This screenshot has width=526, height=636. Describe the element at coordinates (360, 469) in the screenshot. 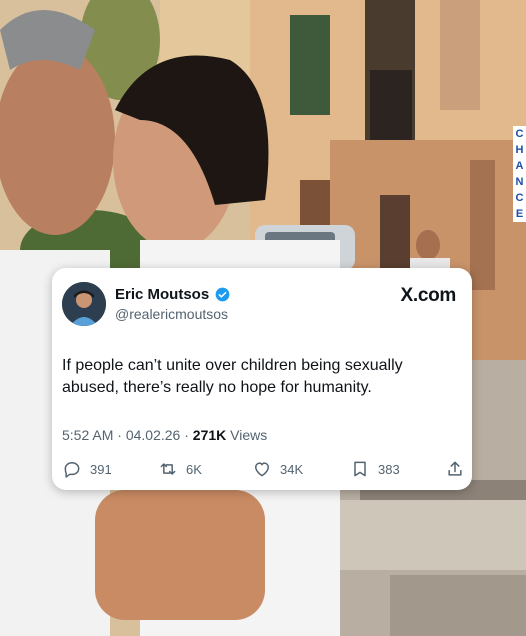

I see `bookmark-icon` at that location.